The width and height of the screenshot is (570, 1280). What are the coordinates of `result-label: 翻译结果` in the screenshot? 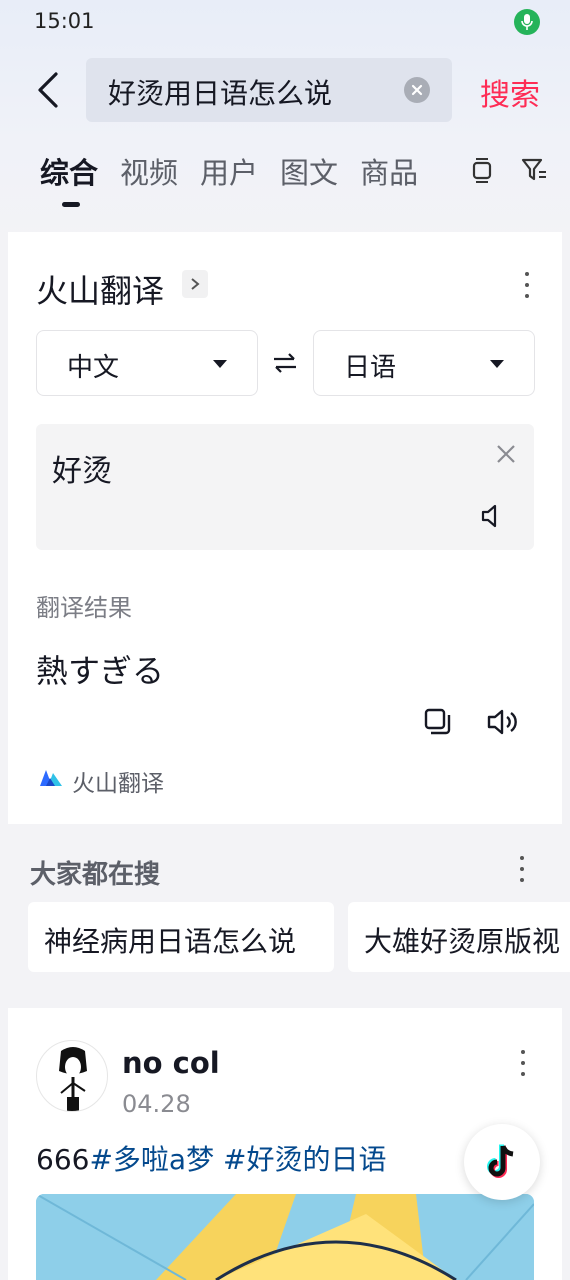 It's located at (84, 608).